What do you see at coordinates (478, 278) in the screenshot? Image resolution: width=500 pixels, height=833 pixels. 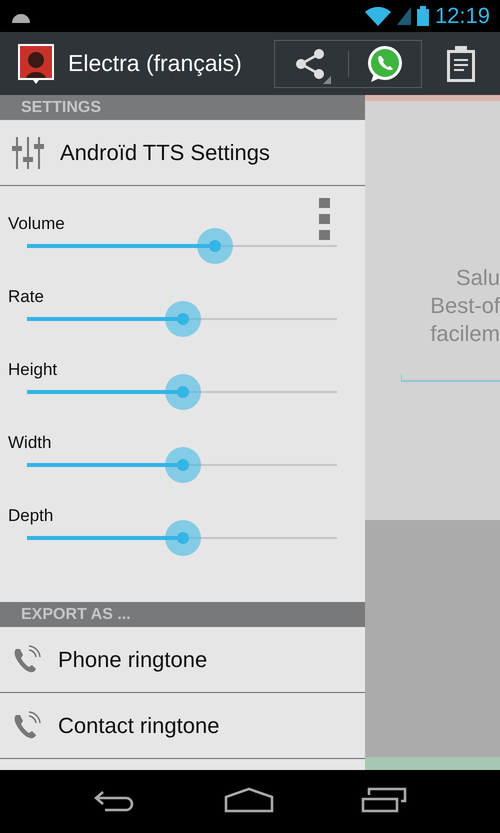 I see `content-text: Salu` at bounding box center [478, 278].